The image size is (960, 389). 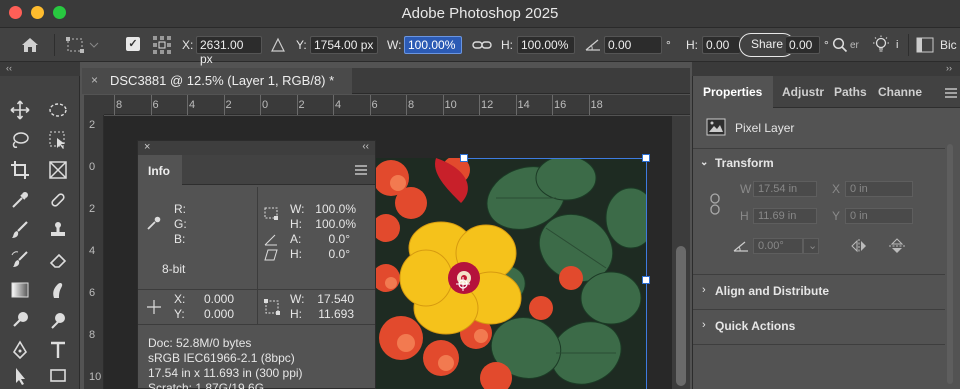 What do you see at coordinates (646, 158) in the screenshot?
I see `transform-handle-top-right` at bounding box center [646, 158].